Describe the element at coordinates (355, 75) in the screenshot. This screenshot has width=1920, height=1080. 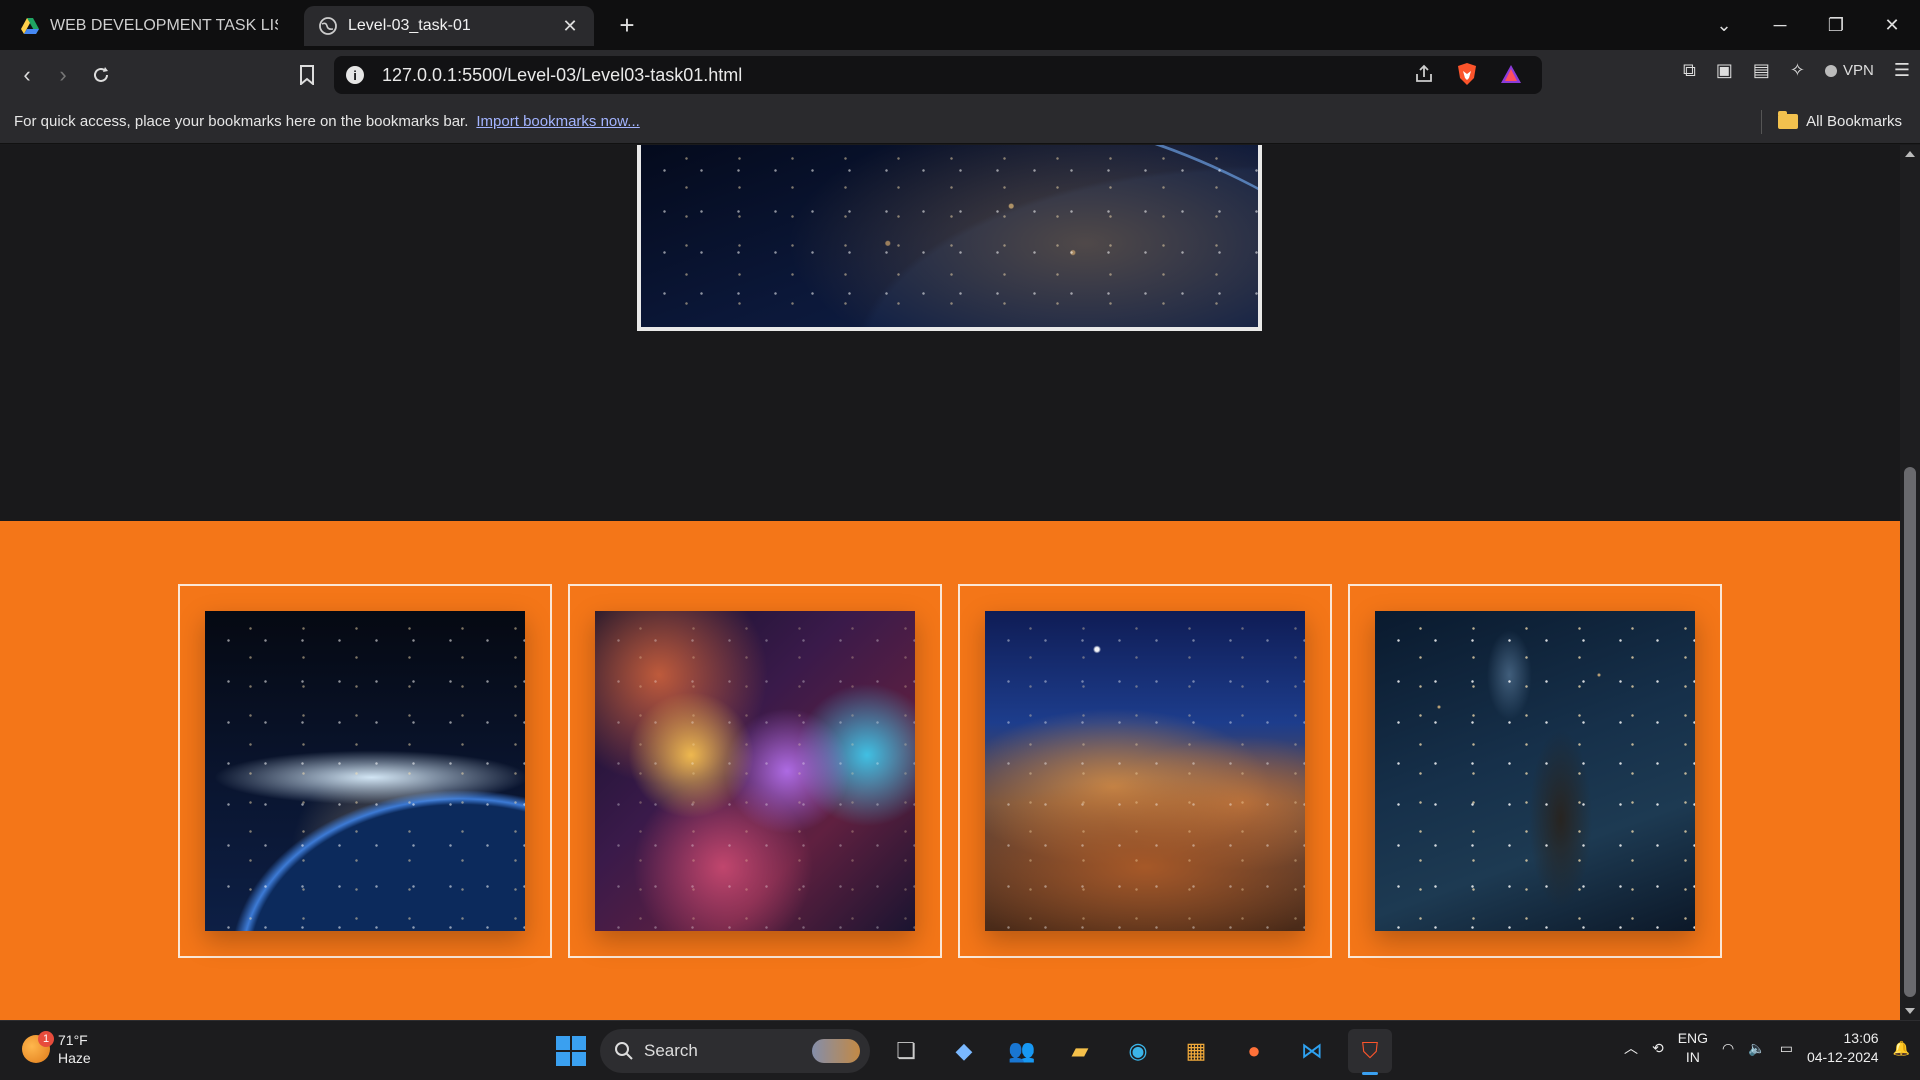
I see `site-info-icon: i` at that location.